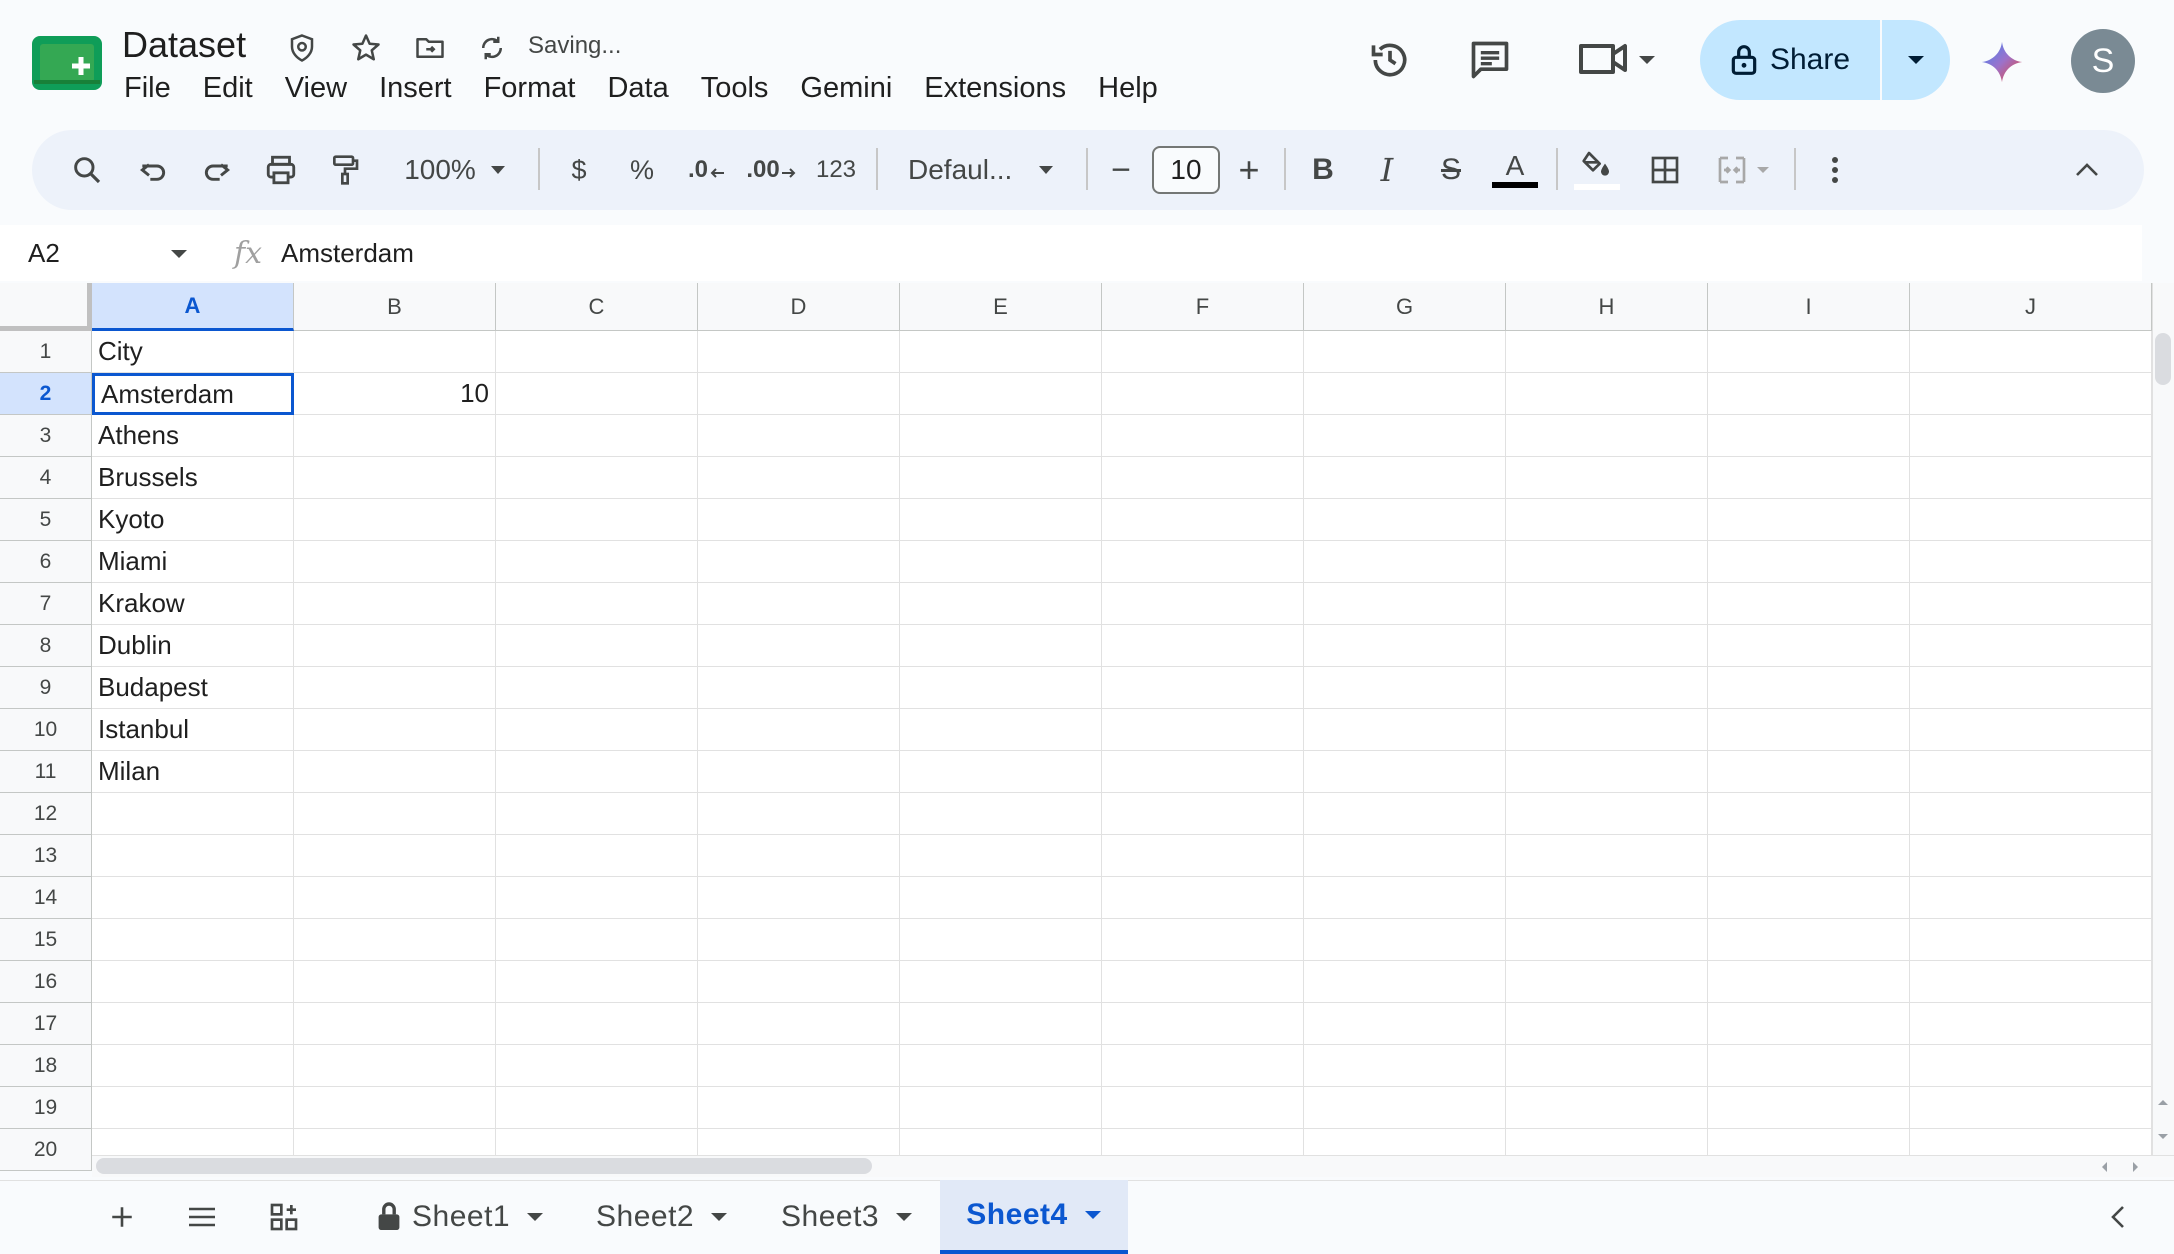 The width and height of the screenshot is (2174, 1254). What do you see at coordinates (46, 520) in the screenshot?
I see `row-header-5: 5` at bounding box center [46, 520].